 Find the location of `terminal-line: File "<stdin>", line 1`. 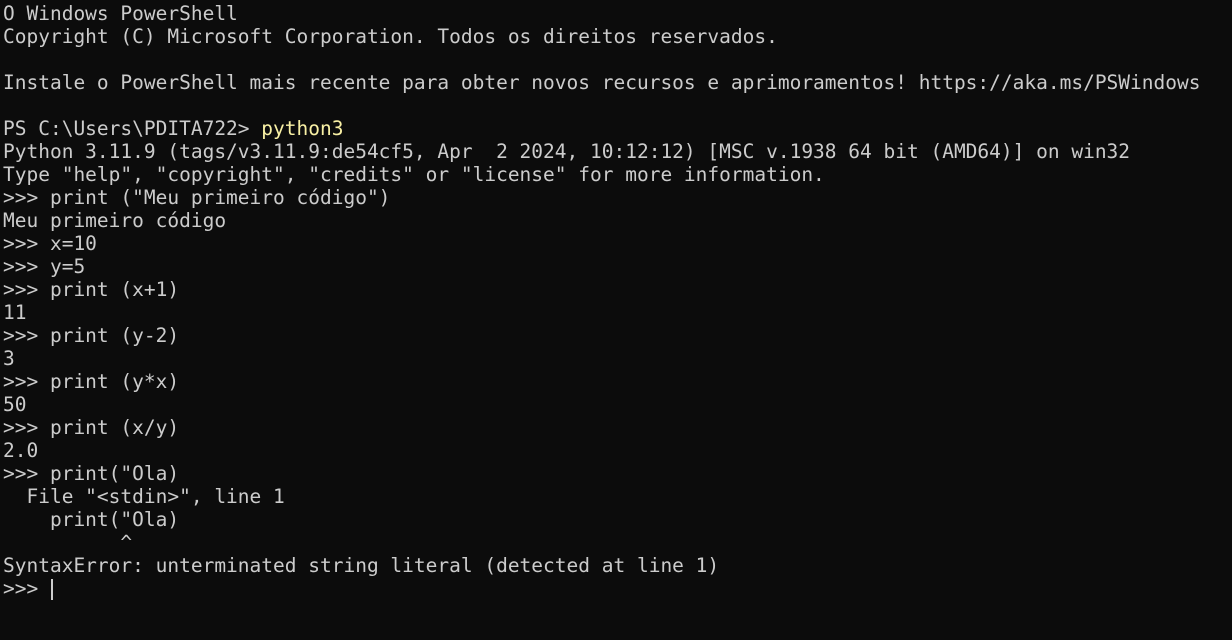

terminal-line: File "<stdin>", line 1 is located at coordinates (617, 496).